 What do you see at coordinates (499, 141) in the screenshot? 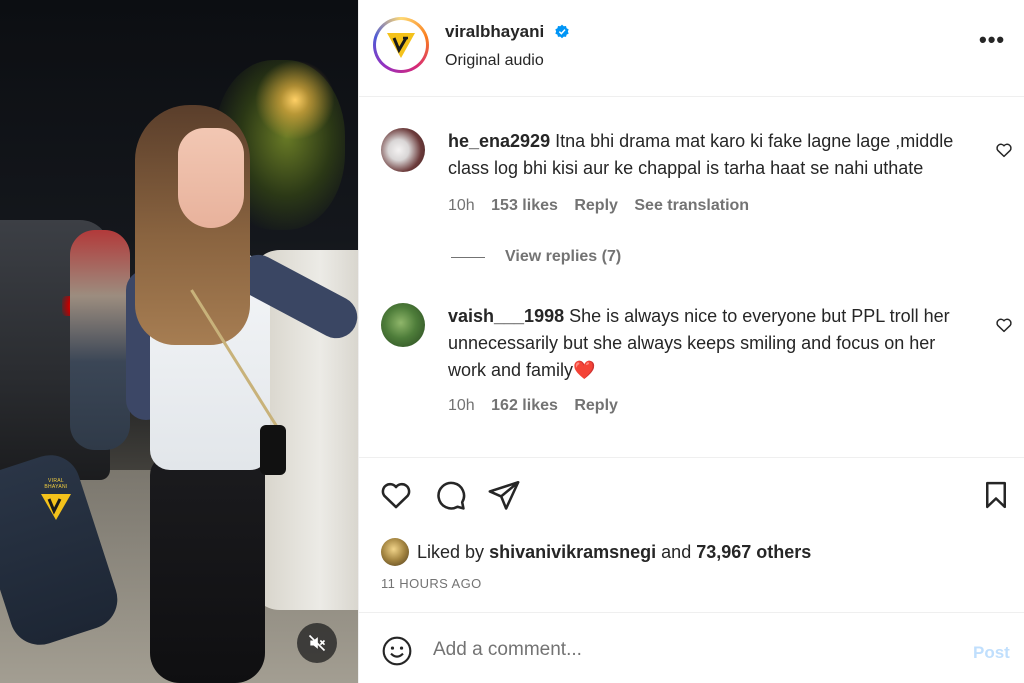
I see `commenter-username: he_ena2929` at bounding box center [499, 141].